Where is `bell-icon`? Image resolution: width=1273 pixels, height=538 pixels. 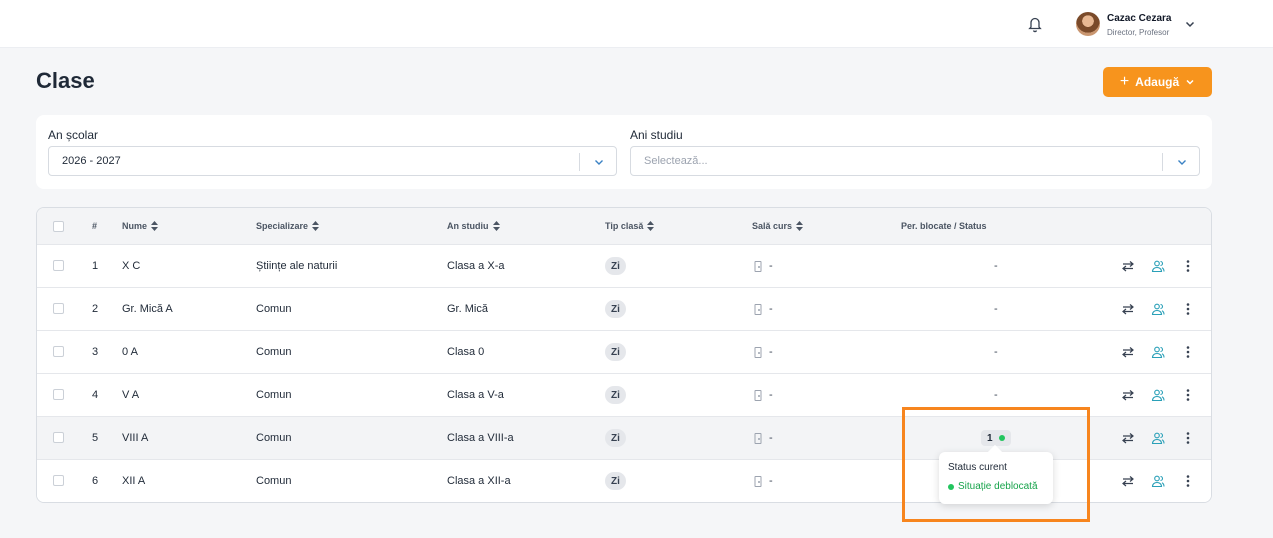 bell-icon is located at coordinates (1035, 24).